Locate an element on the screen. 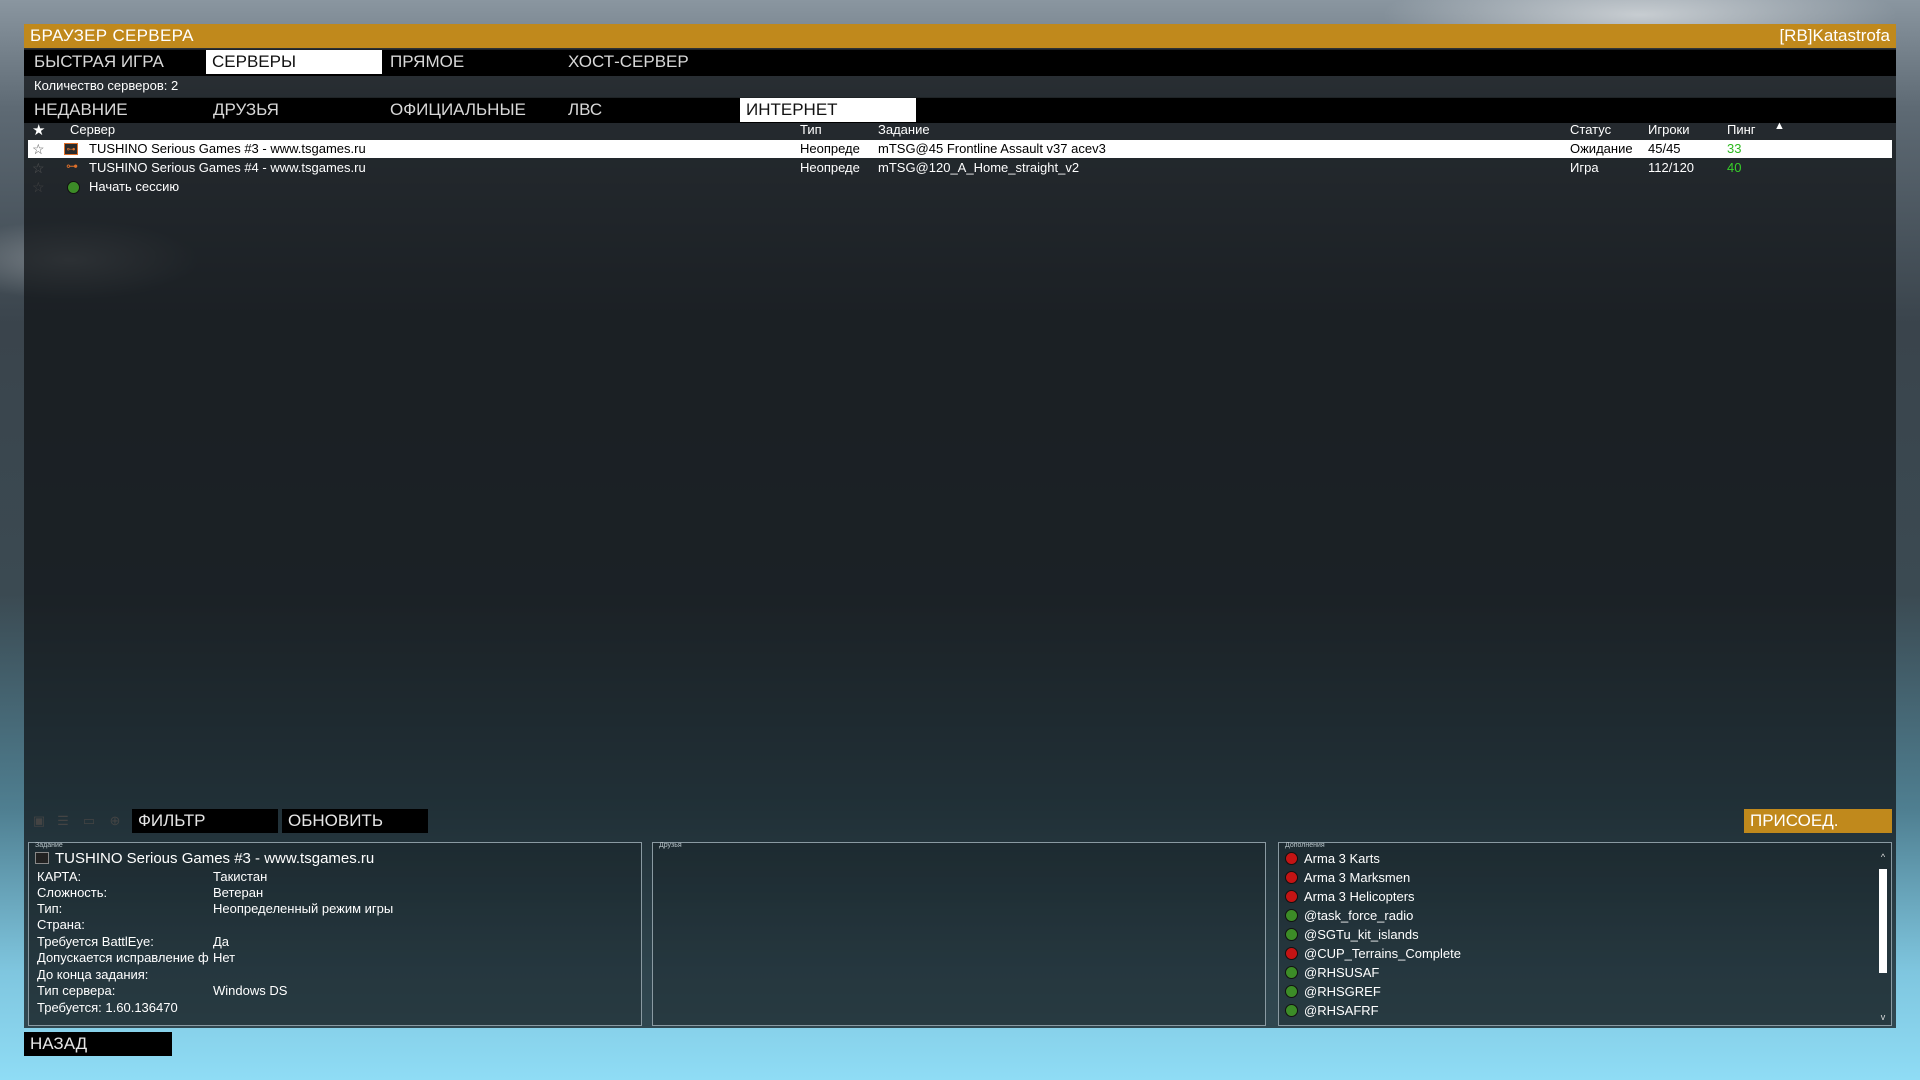  tab-friends: ДРУЗЬЯ is located at coordinates (295, 110).